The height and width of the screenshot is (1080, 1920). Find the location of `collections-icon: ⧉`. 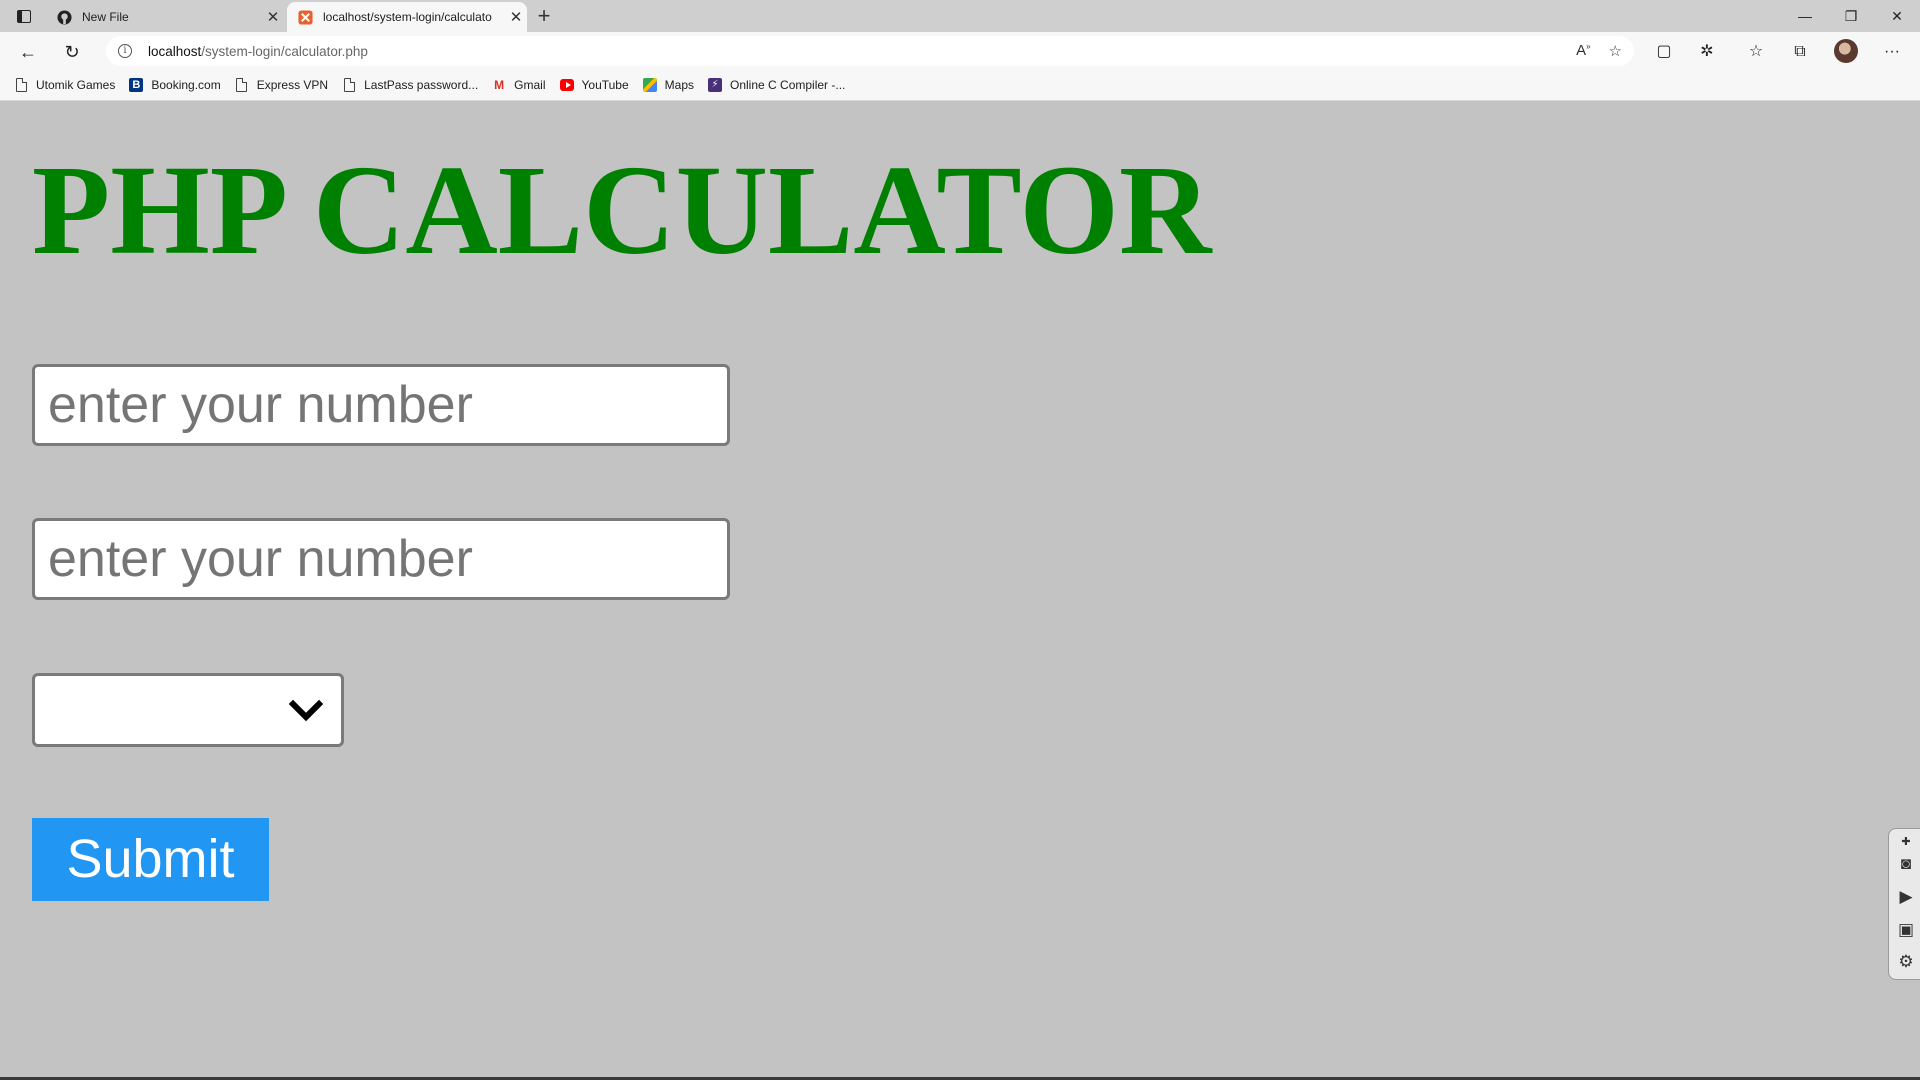

collections-icon: ⧉ is located at coordinates (1800, 52).